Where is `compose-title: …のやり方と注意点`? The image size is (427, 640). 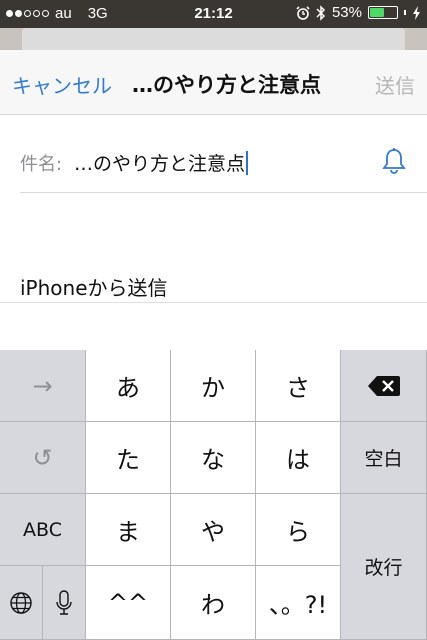 compose-title: …のやり方と注意点 is located at coordinates (226, 85).